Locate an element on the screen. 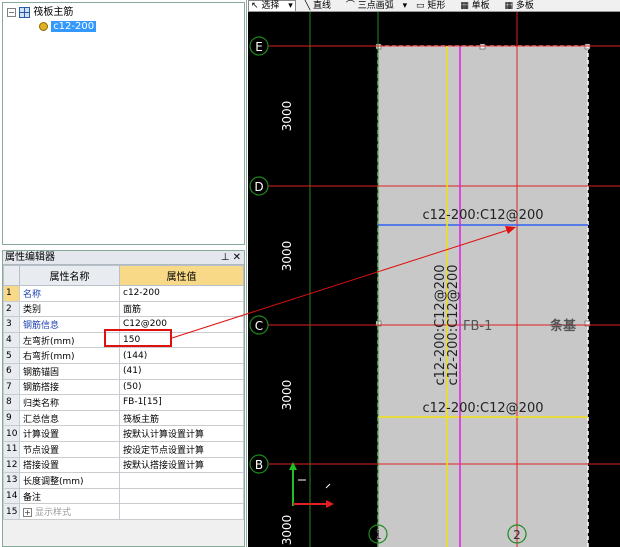 This screenshot has height=547, width=620. axis-label-d: D is located at coordinates (258, 187).